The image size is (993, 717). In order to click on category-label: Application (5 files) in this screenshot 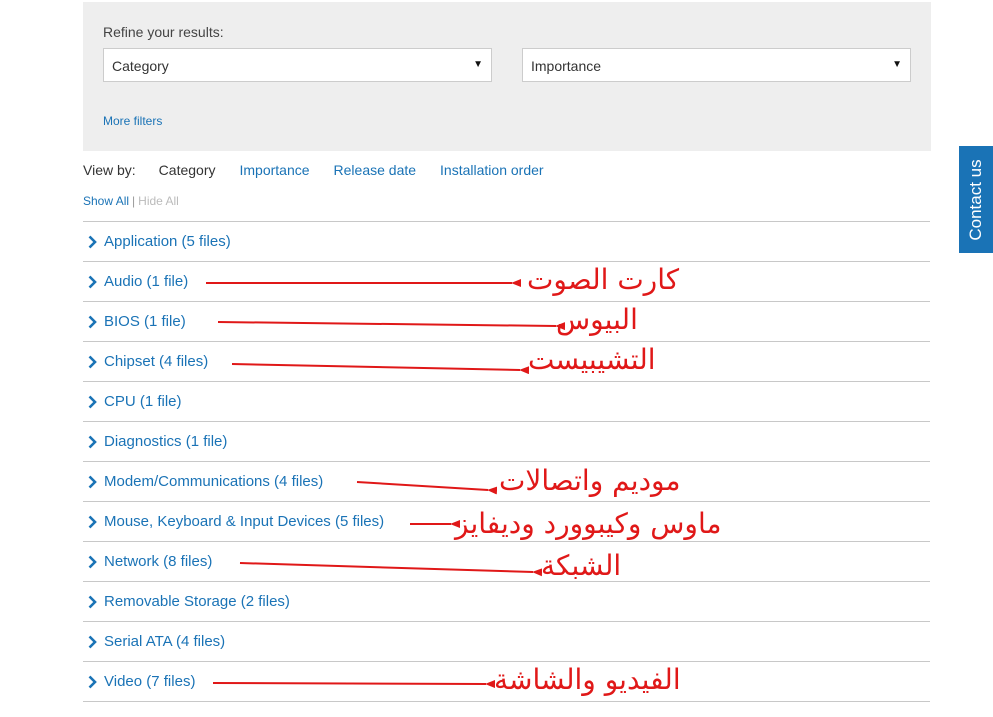, I will do `click(167, 241)`.